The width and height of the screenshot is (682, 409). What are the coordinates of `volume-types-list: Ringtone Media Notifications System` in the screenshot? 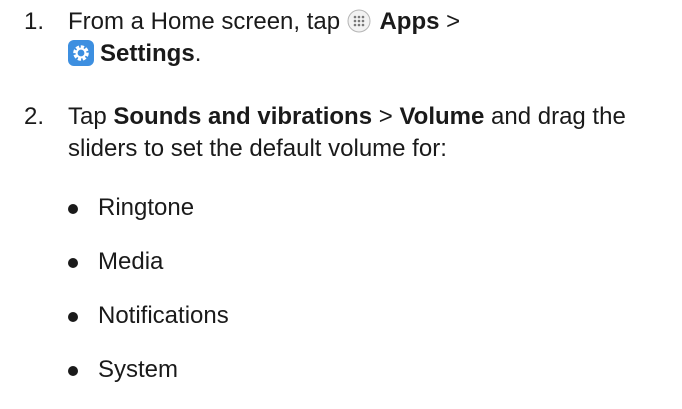 It's located at (148, 301).